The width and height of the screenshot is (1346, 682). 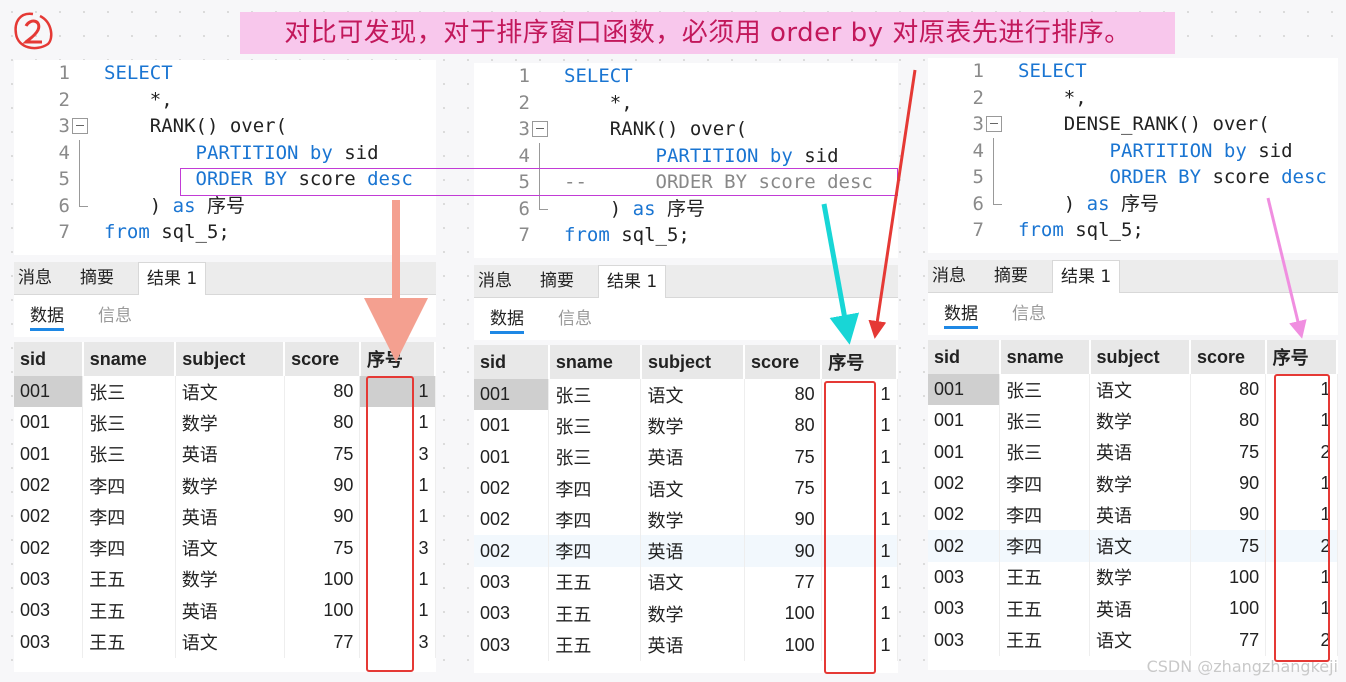 I want to click on tab-messages: 消息, so click(x=35, y=278).